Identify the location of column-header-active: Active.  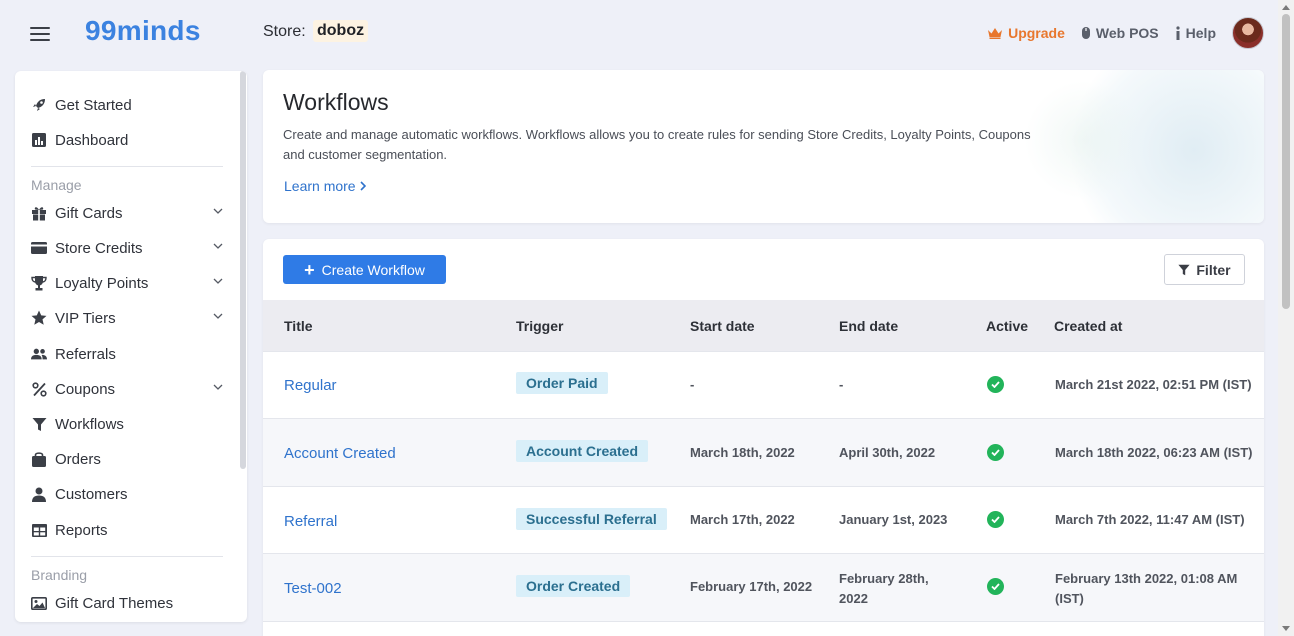
(1007, 326).